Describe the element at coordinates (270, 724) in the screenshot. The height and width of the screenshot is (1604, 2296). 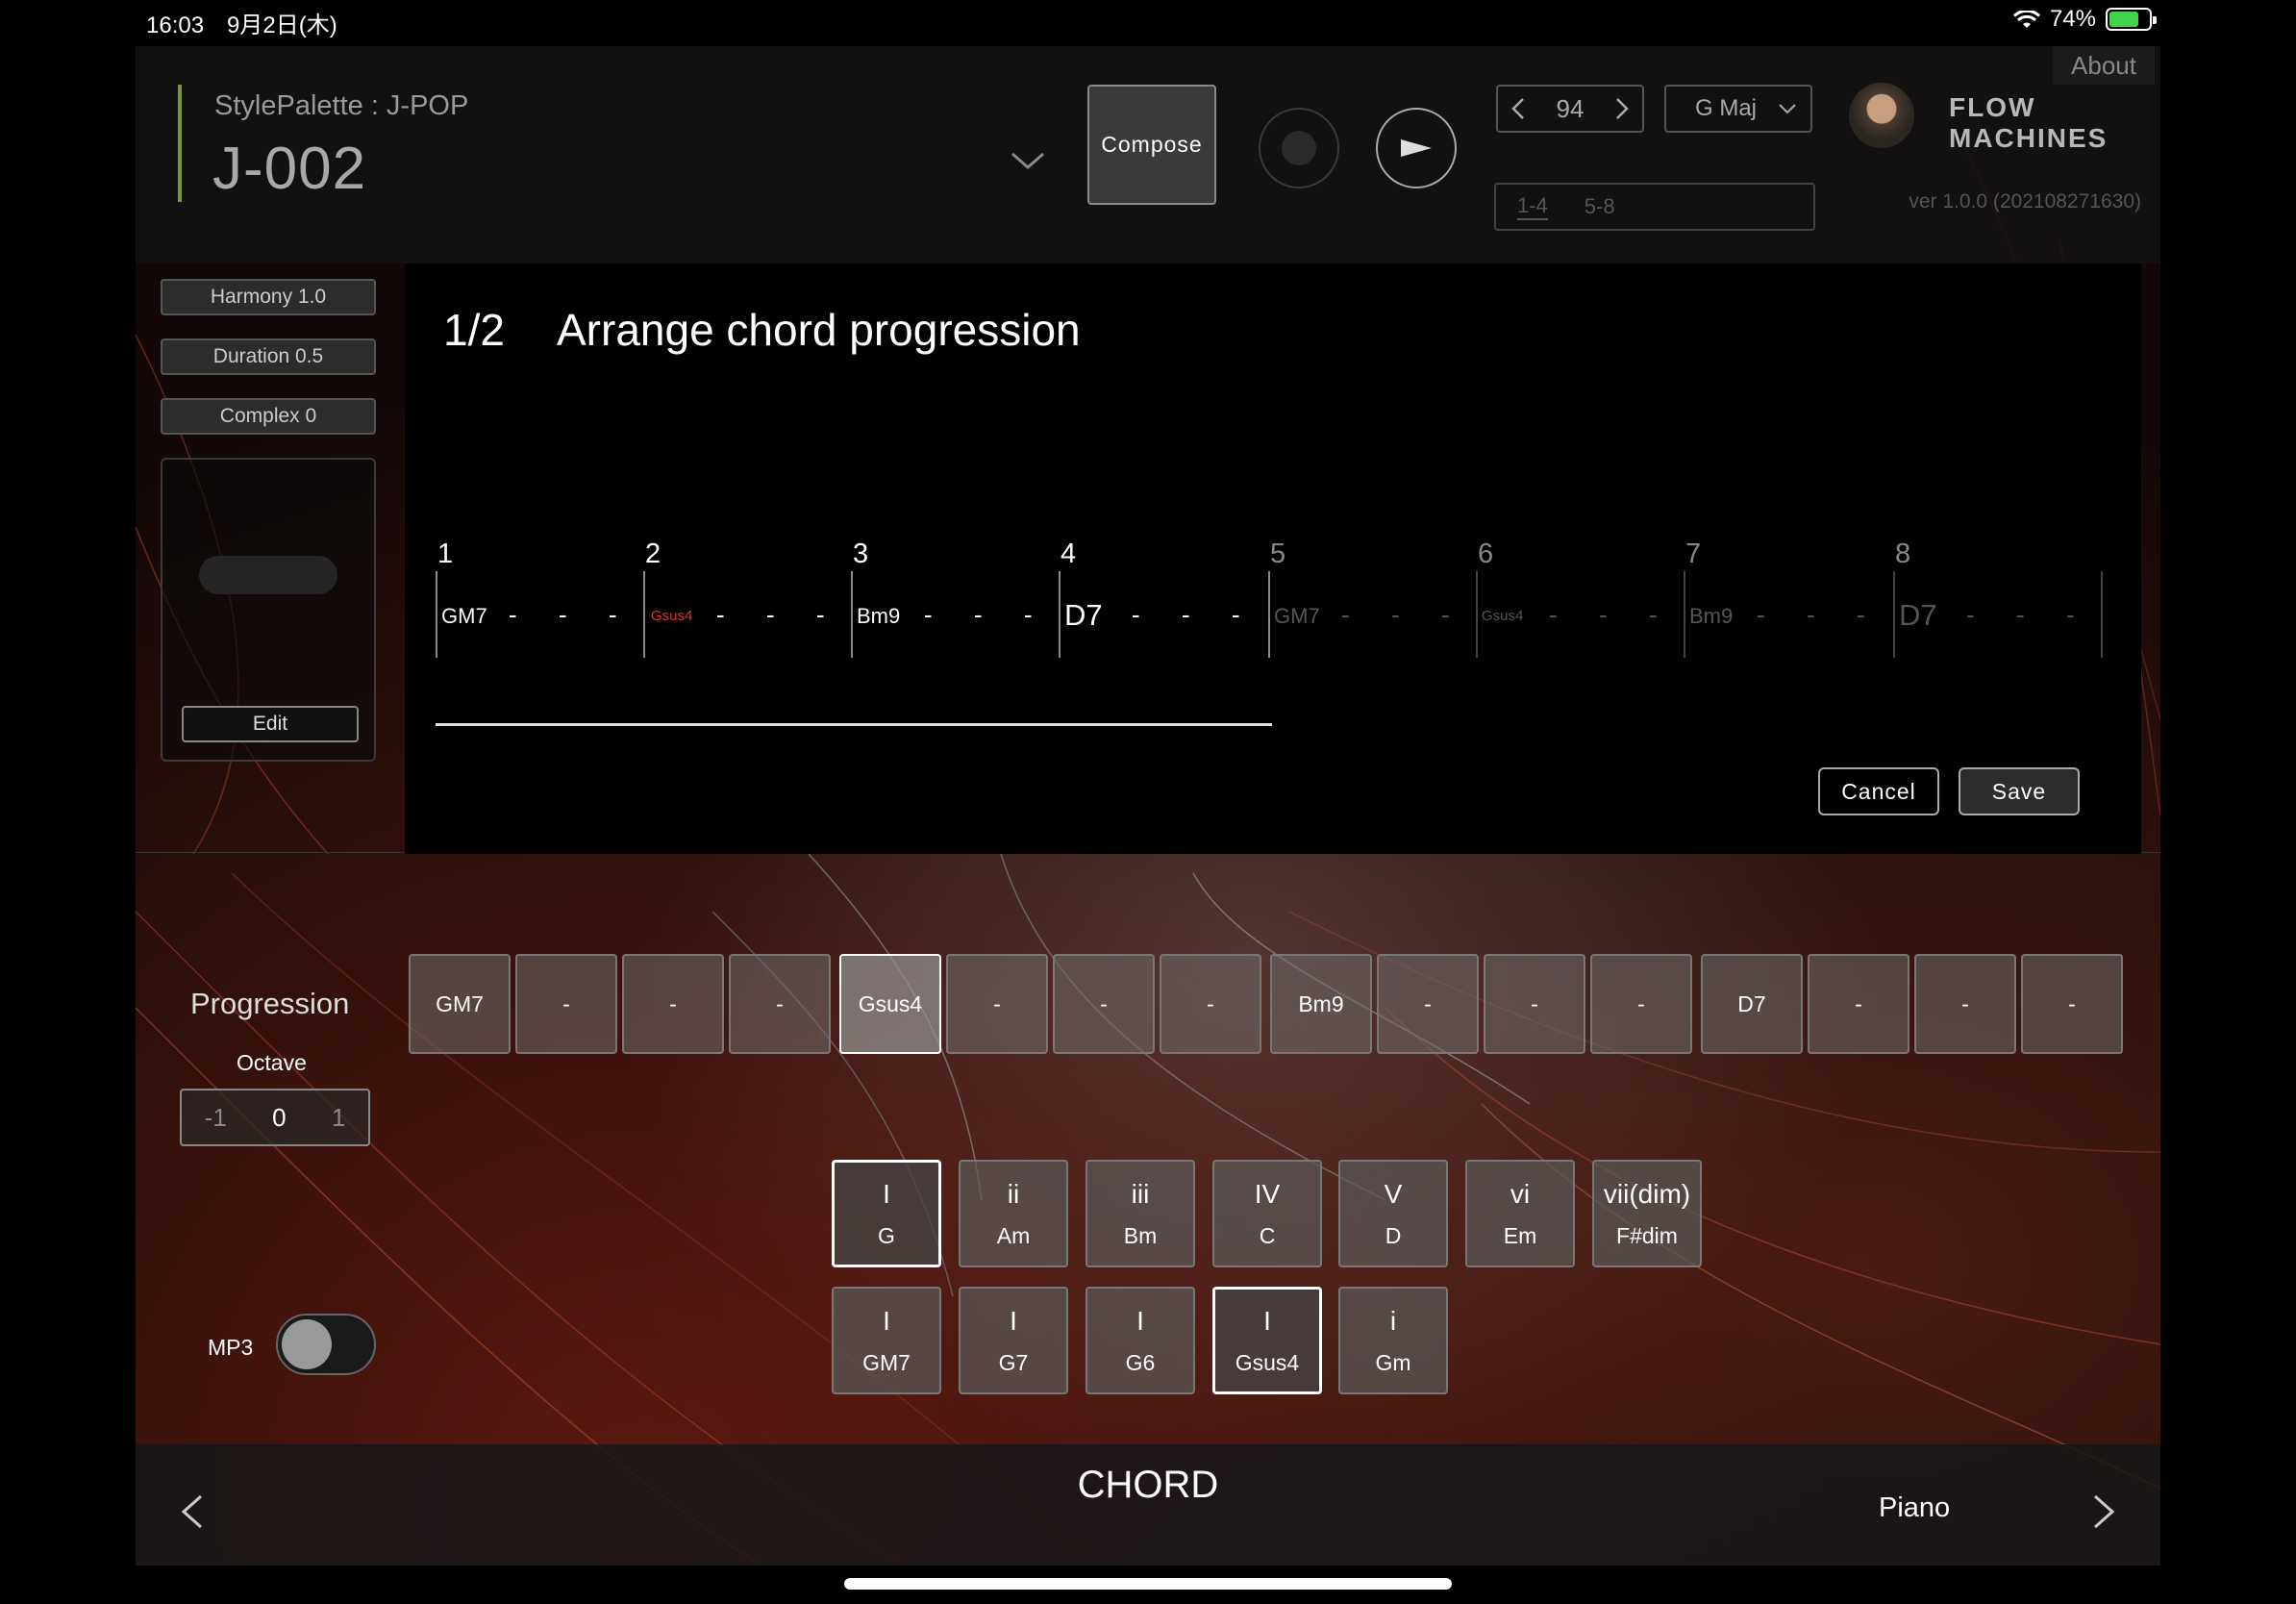
I see `edit-button: Edit` at that location.